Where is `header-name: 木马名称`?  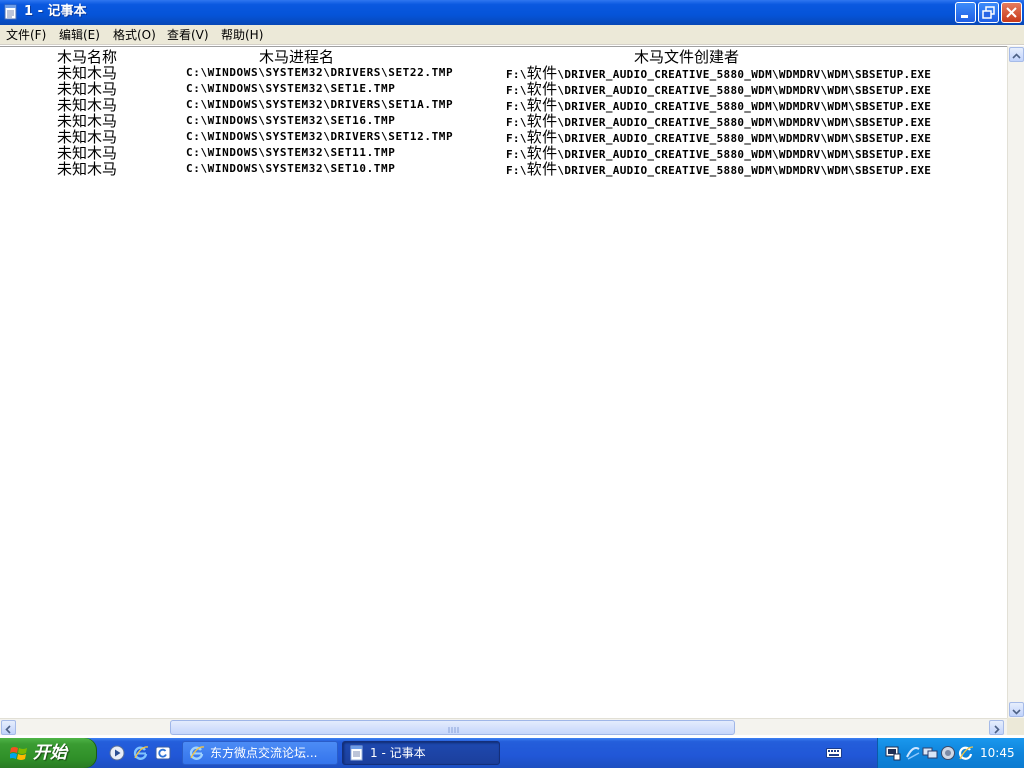 header-name: 木马名称 is located at coordinates (87, 57).